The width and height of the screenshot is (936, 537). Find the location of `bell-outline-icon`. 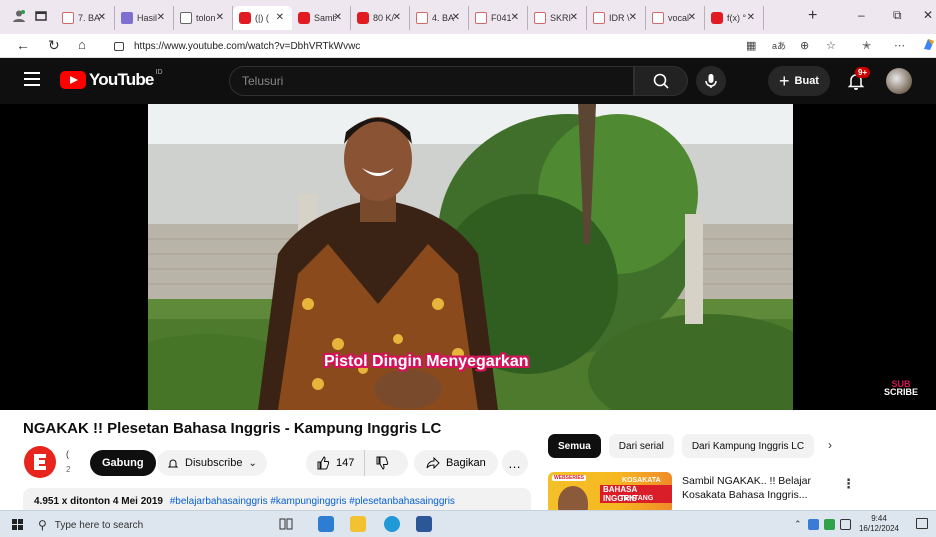

bell-outline-icon is located at coordinates (173, 463).